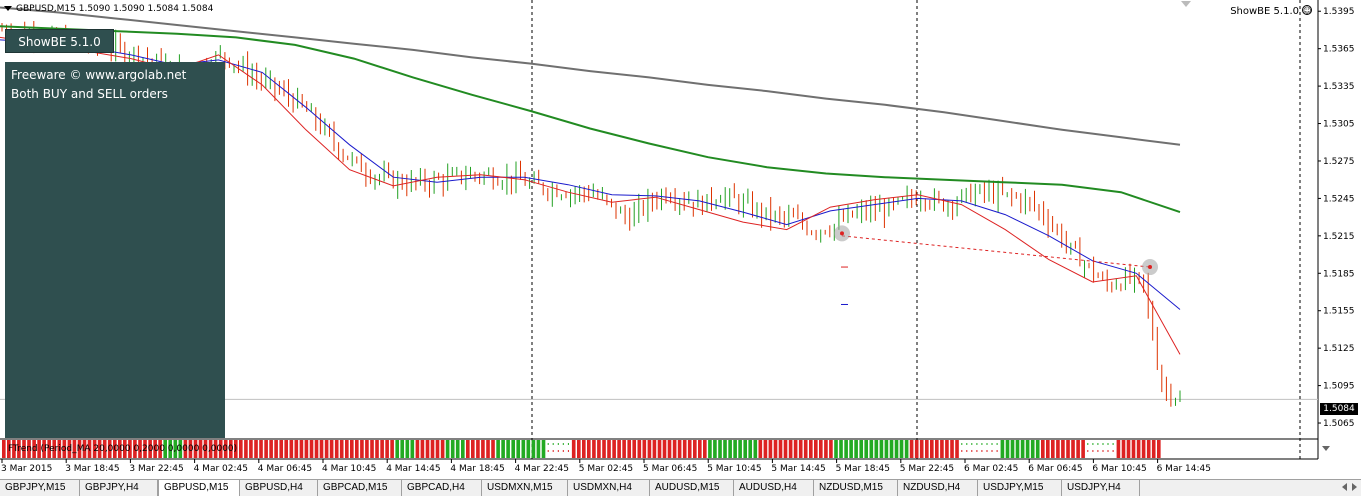 Image resolution: width=1361 pixels, height=496 pixels. I want to click on time-tick-label: 6 Mar 06:45, so click(1055, 469).